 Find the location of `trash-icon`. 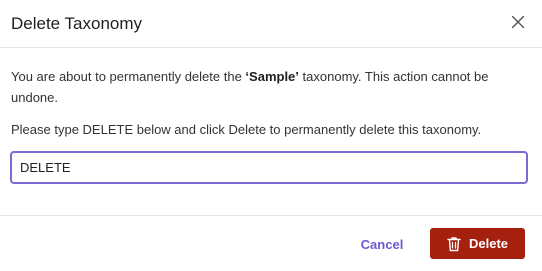

trash-icon is located at coordinates (454, 243).